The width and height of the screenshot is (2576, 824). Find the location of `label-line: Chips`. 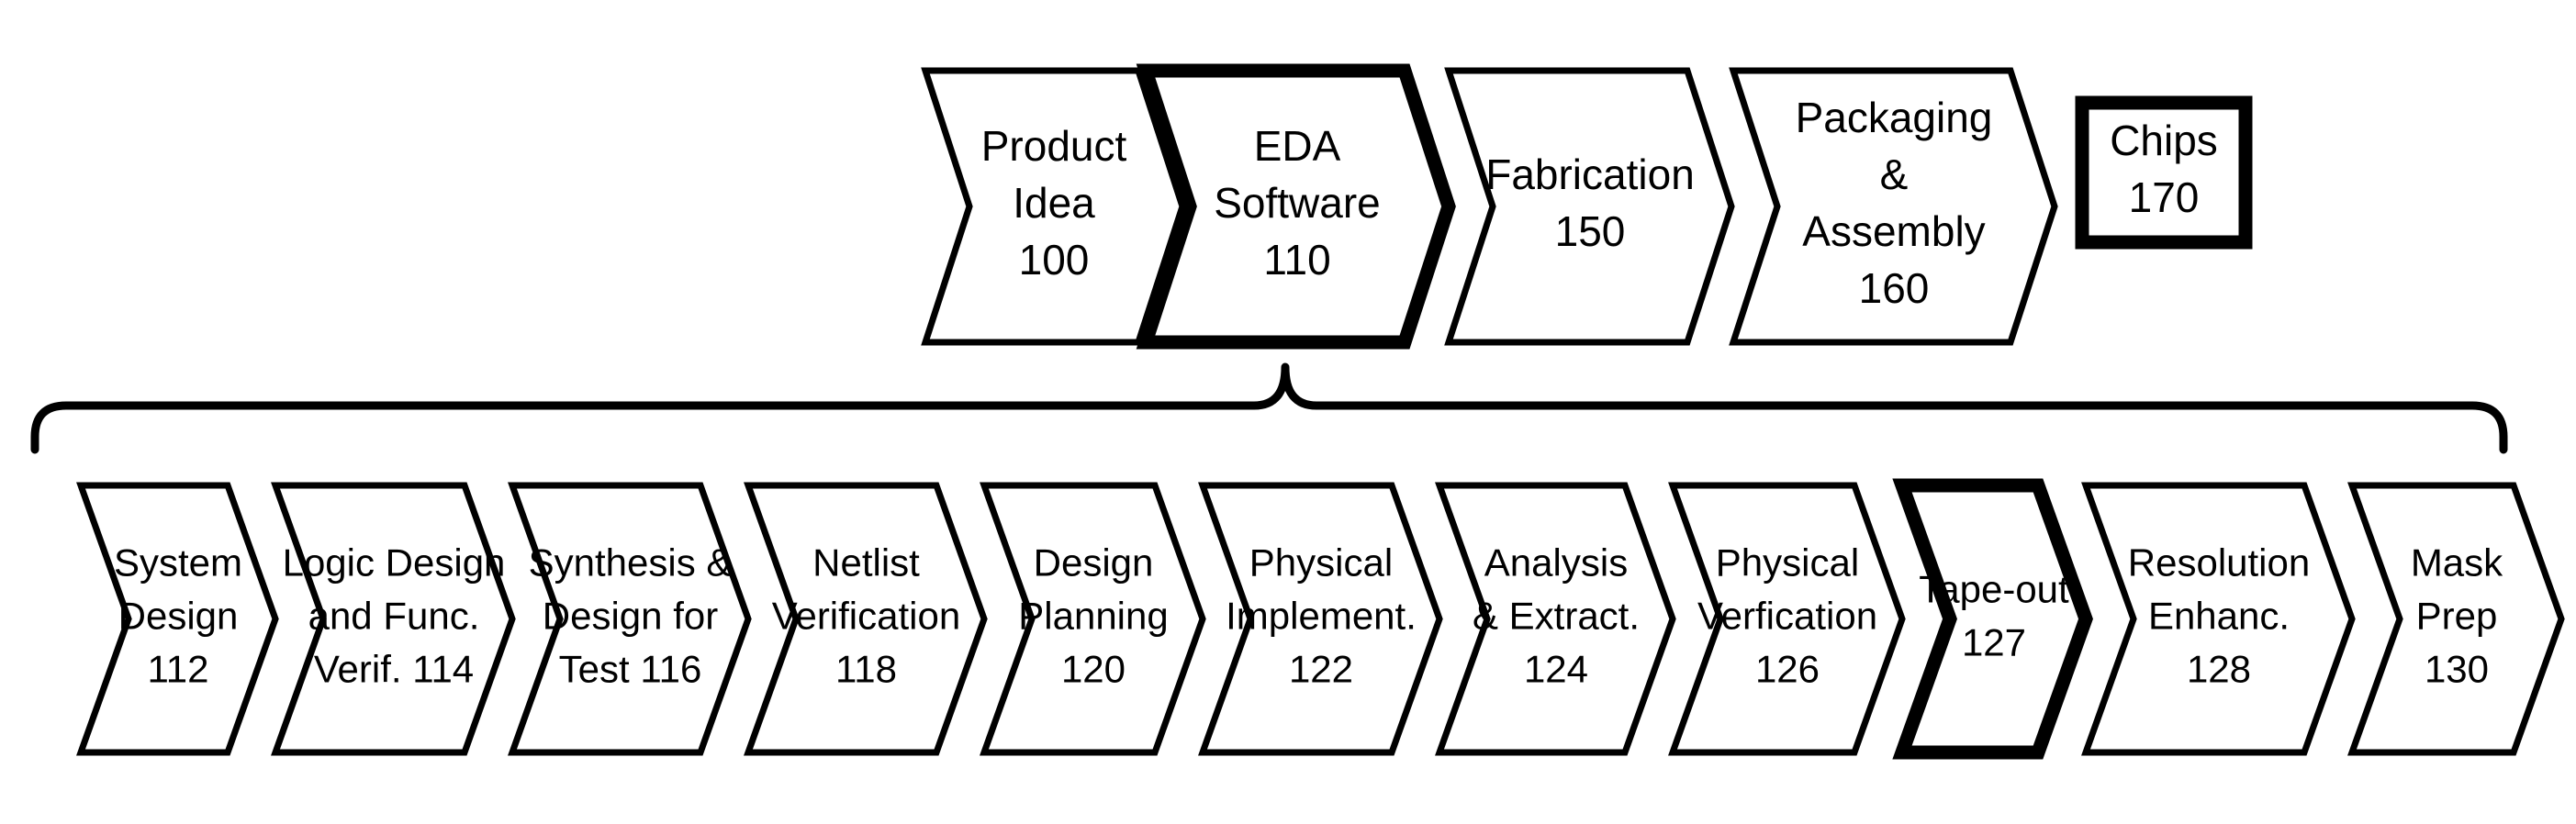

label-line: Chips is located at coordinates (2164, 140).